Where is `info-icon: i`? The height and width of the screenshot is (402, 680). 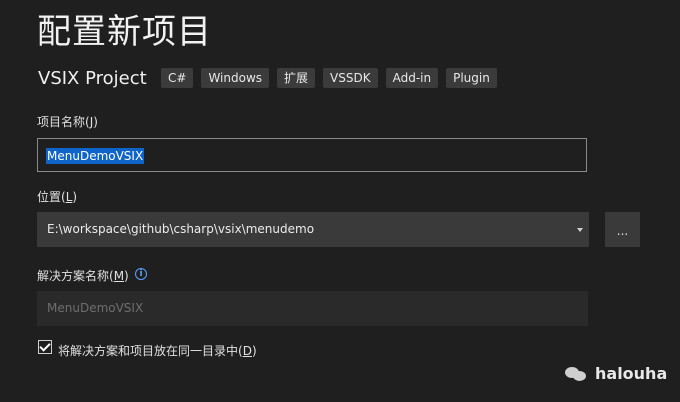 info-icon: i is located at coordinates (141, 274).